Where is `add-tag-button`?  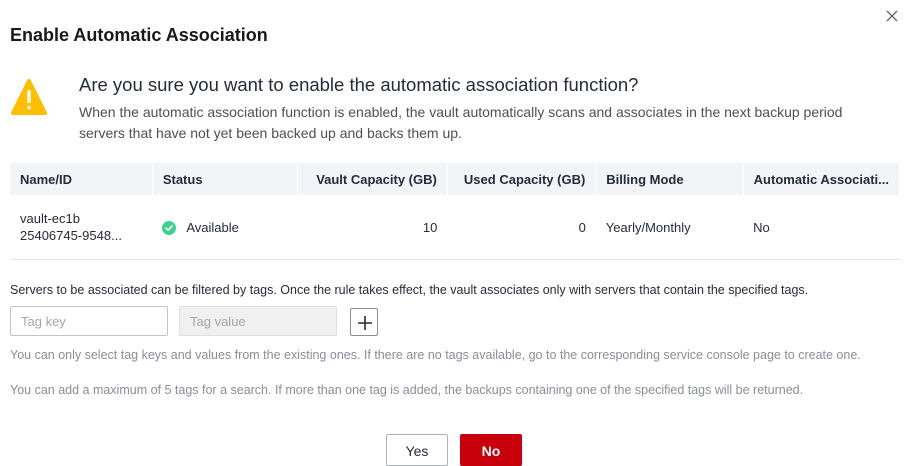 add-tag-button is located at coordinates (364, 322).